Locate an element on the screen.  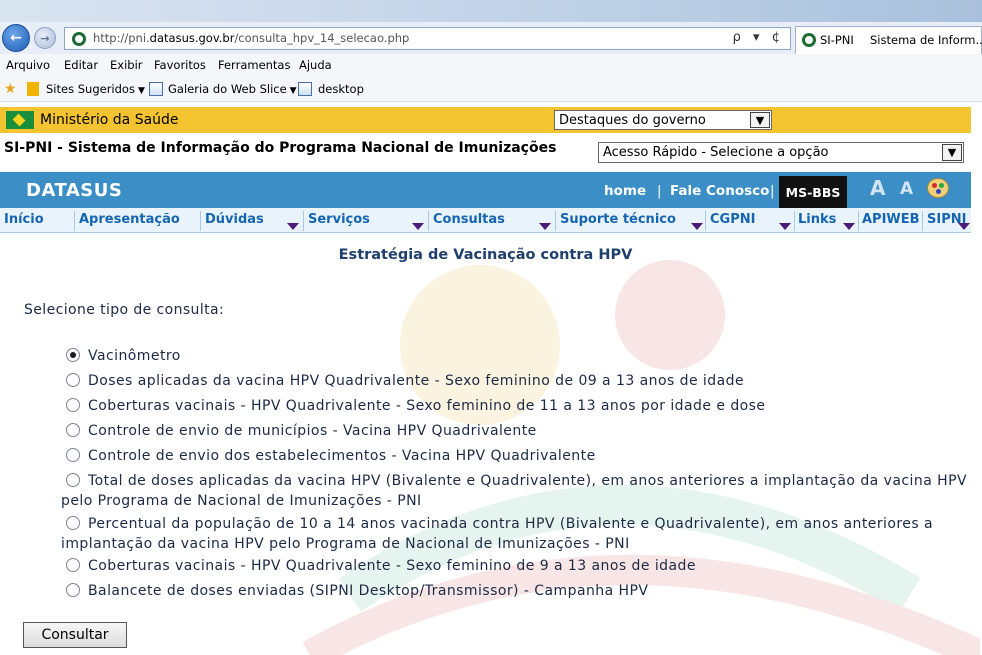
fav-desktop: desktop is located at coordinates (341, 89).